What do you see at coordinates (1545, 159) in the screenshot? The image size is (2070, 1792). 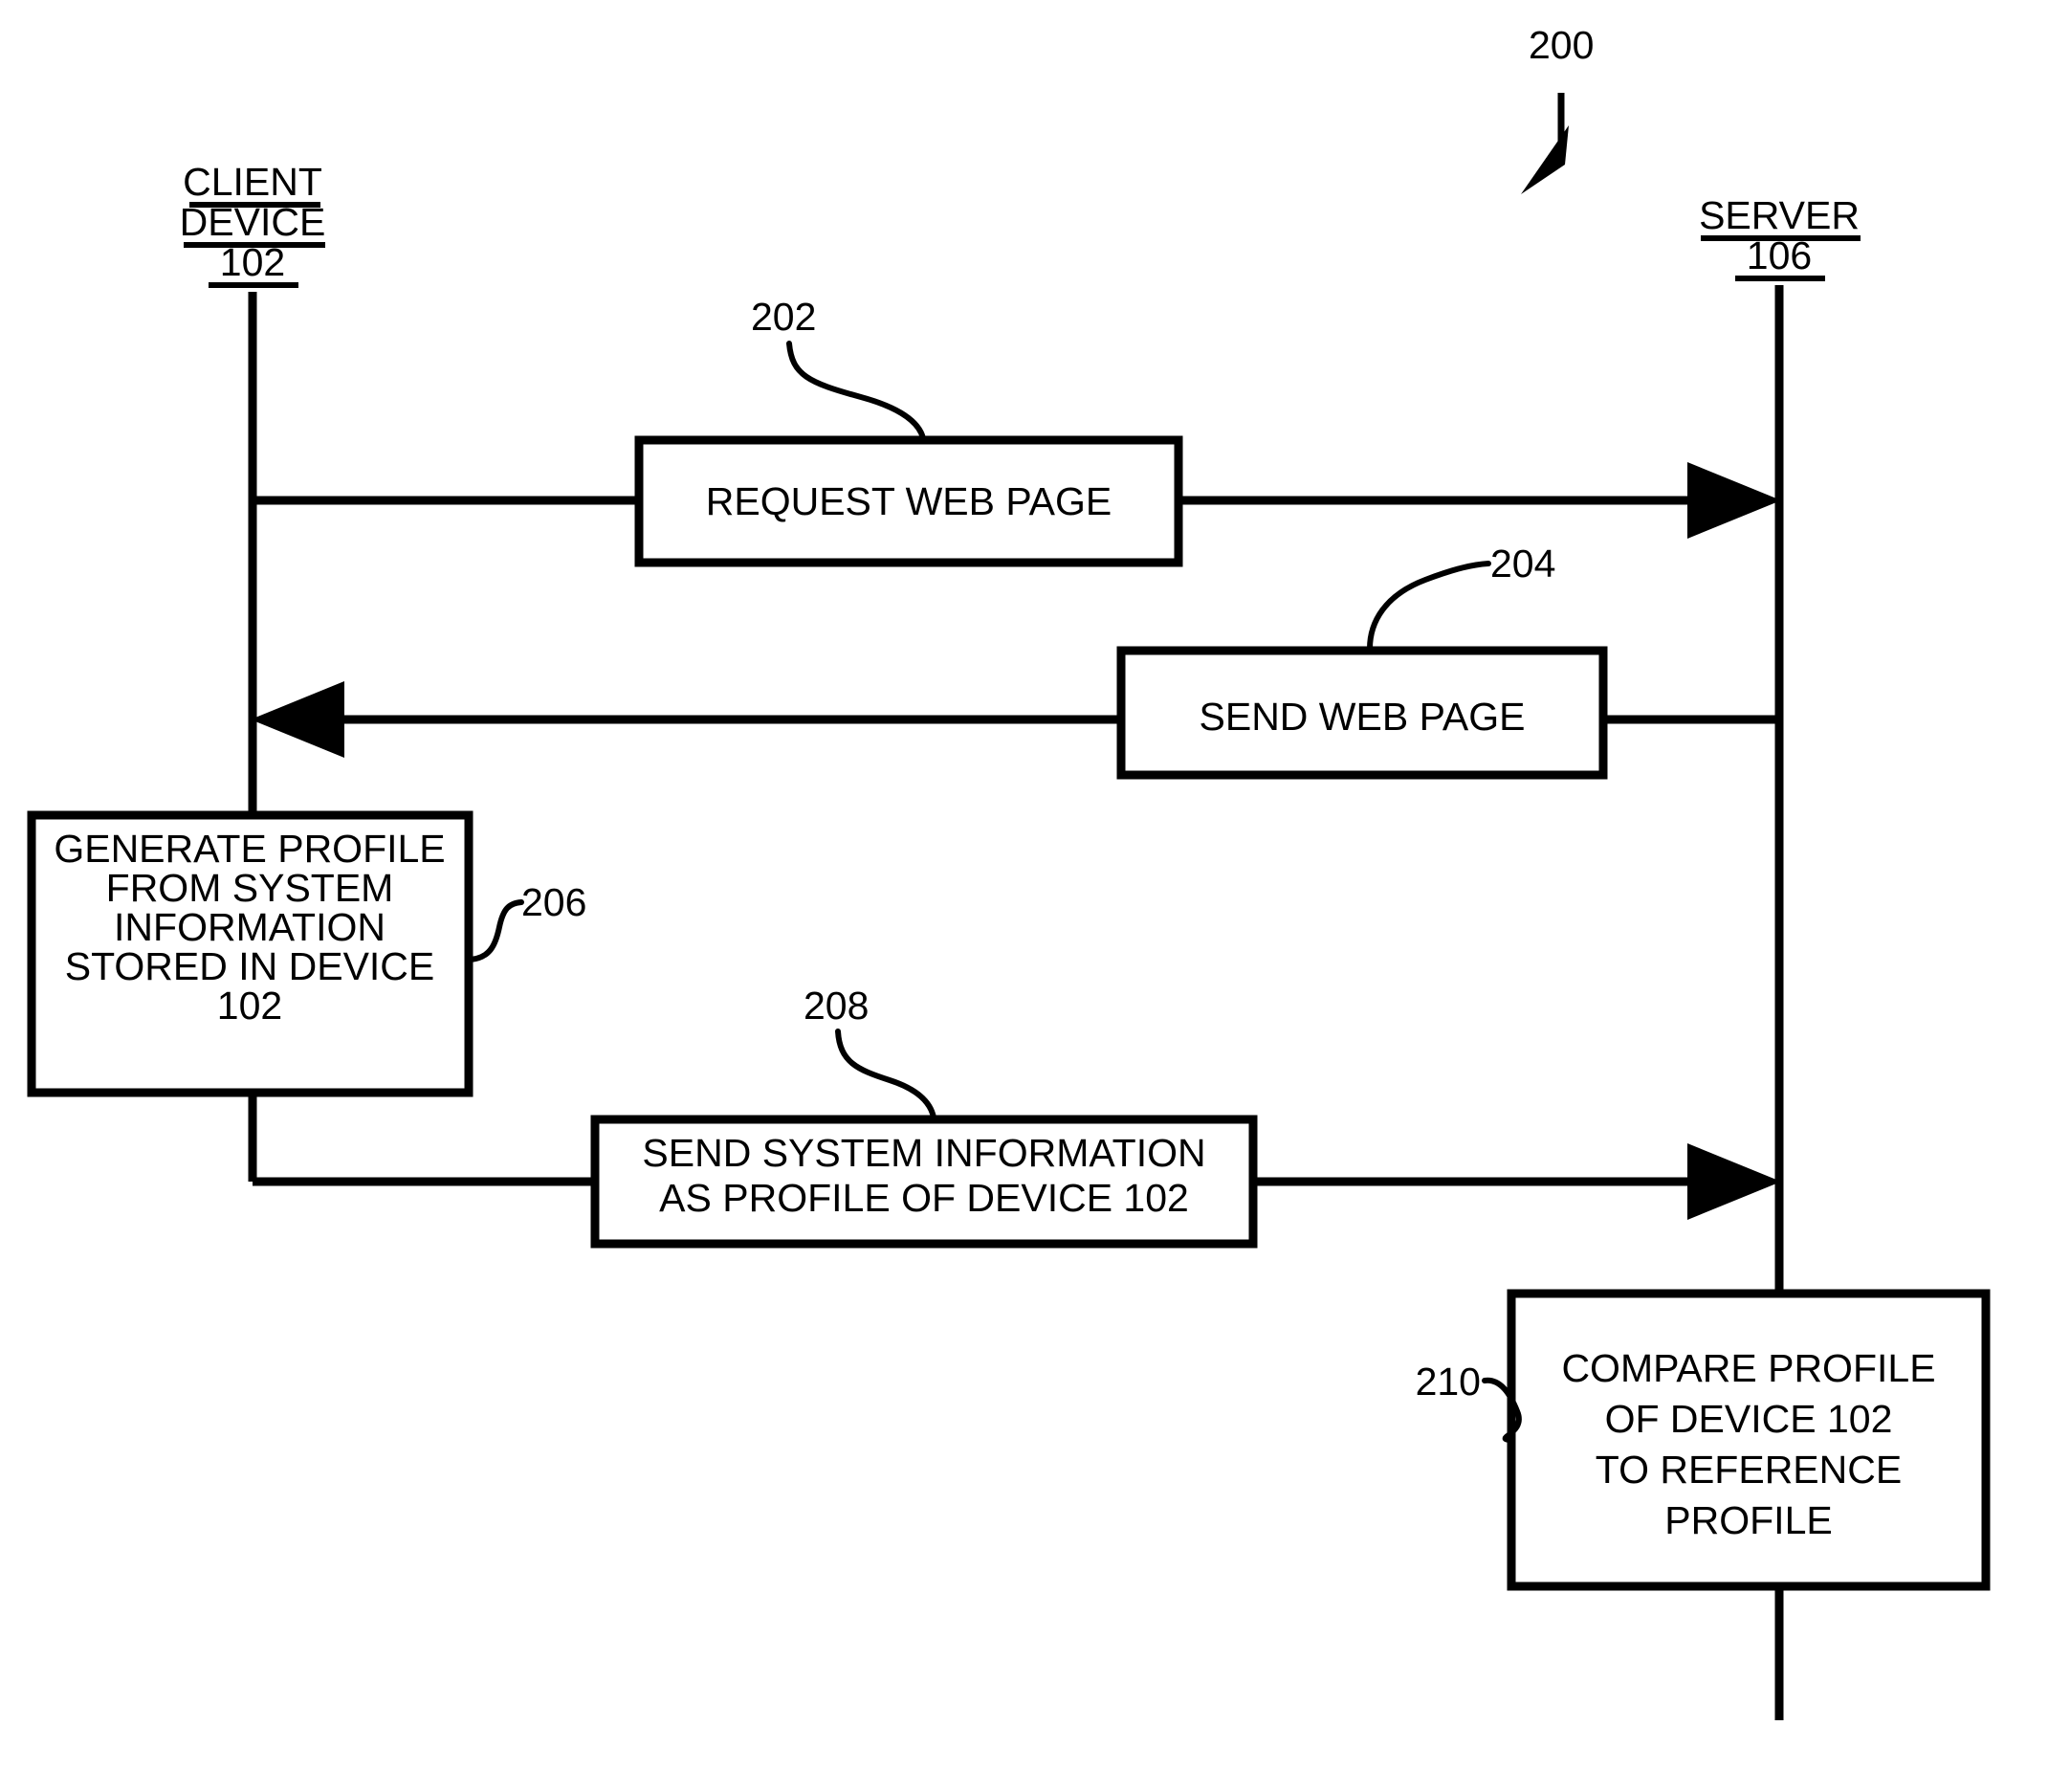 I see `figure-pointer-arrowhead` at bounding box center [1545, 159].